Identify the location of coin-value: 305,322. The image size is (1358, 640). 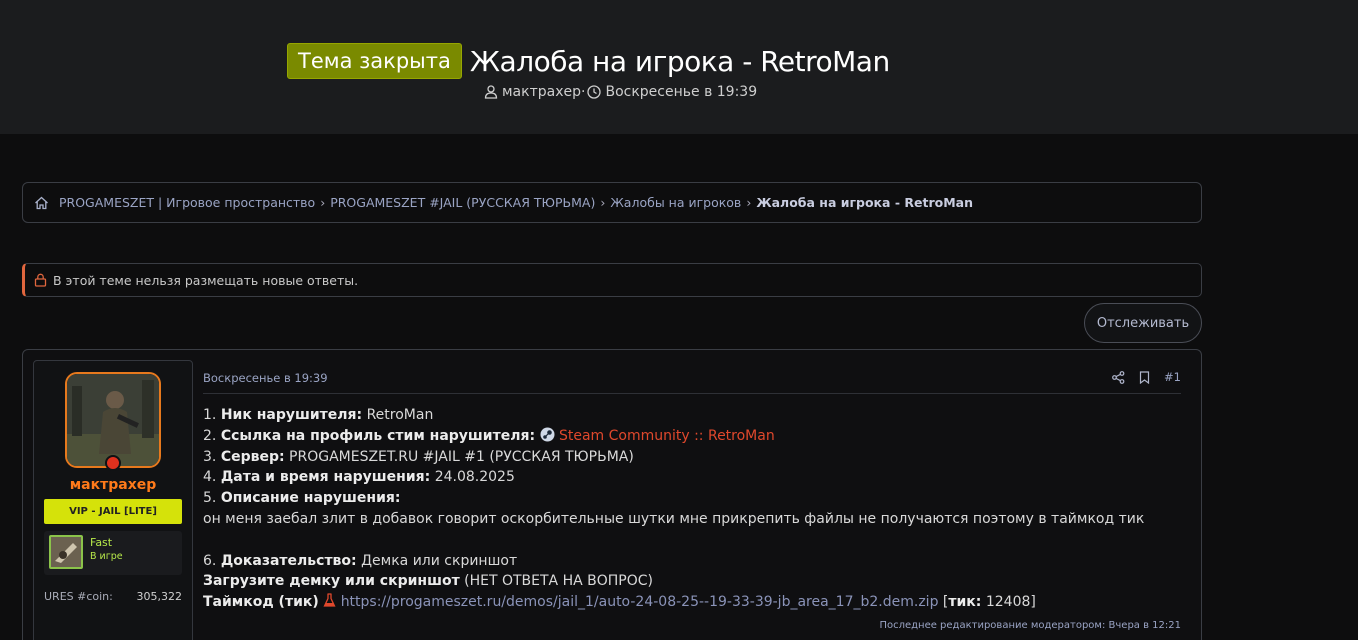
(159, 596).